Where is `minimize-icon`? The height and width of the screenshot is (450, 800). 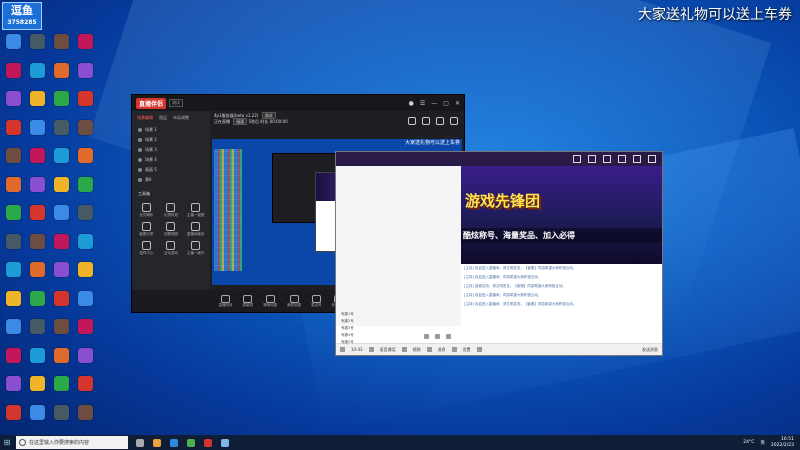
minimize-icon is located at coordinates (622, 159).